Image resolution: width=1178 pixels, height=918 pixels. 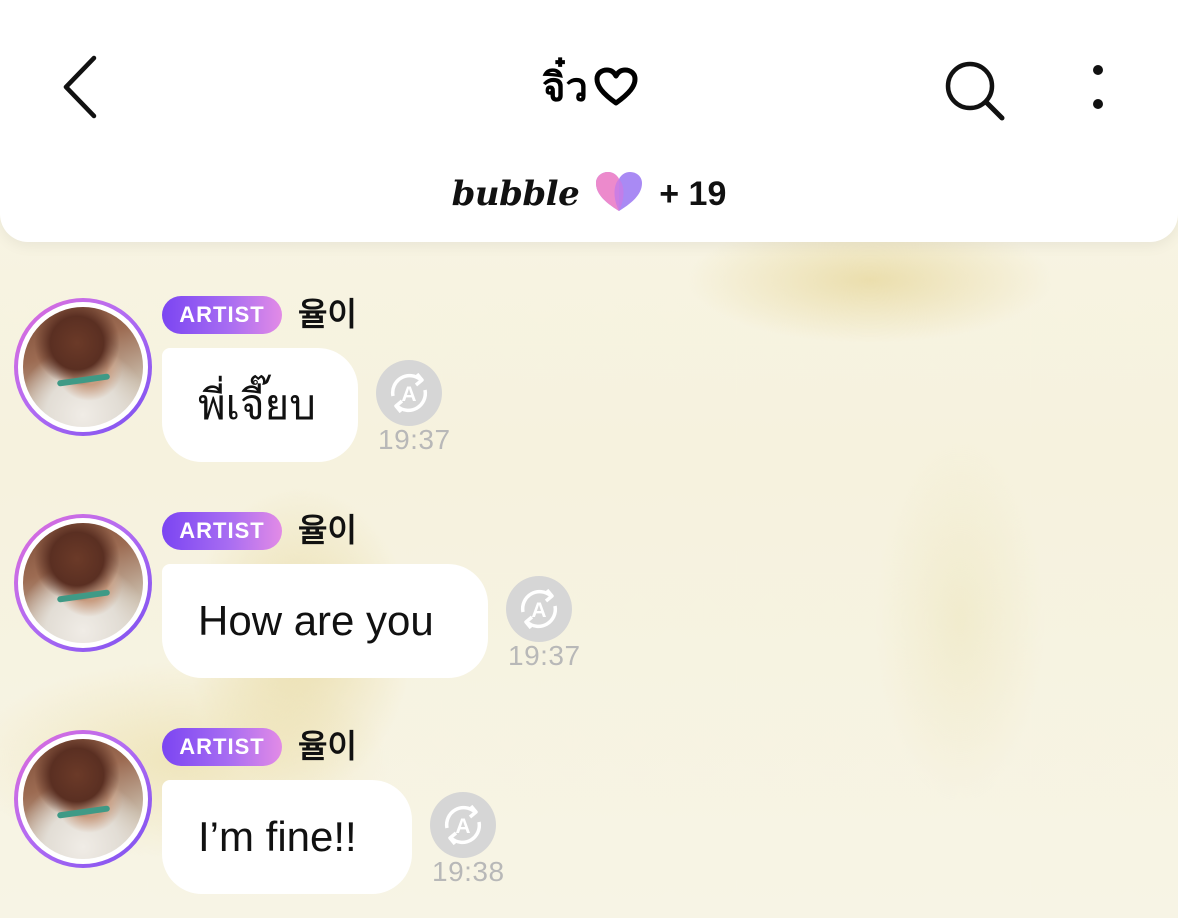 I want to click on more-vertical-icon, so click(x=1098, y=87).